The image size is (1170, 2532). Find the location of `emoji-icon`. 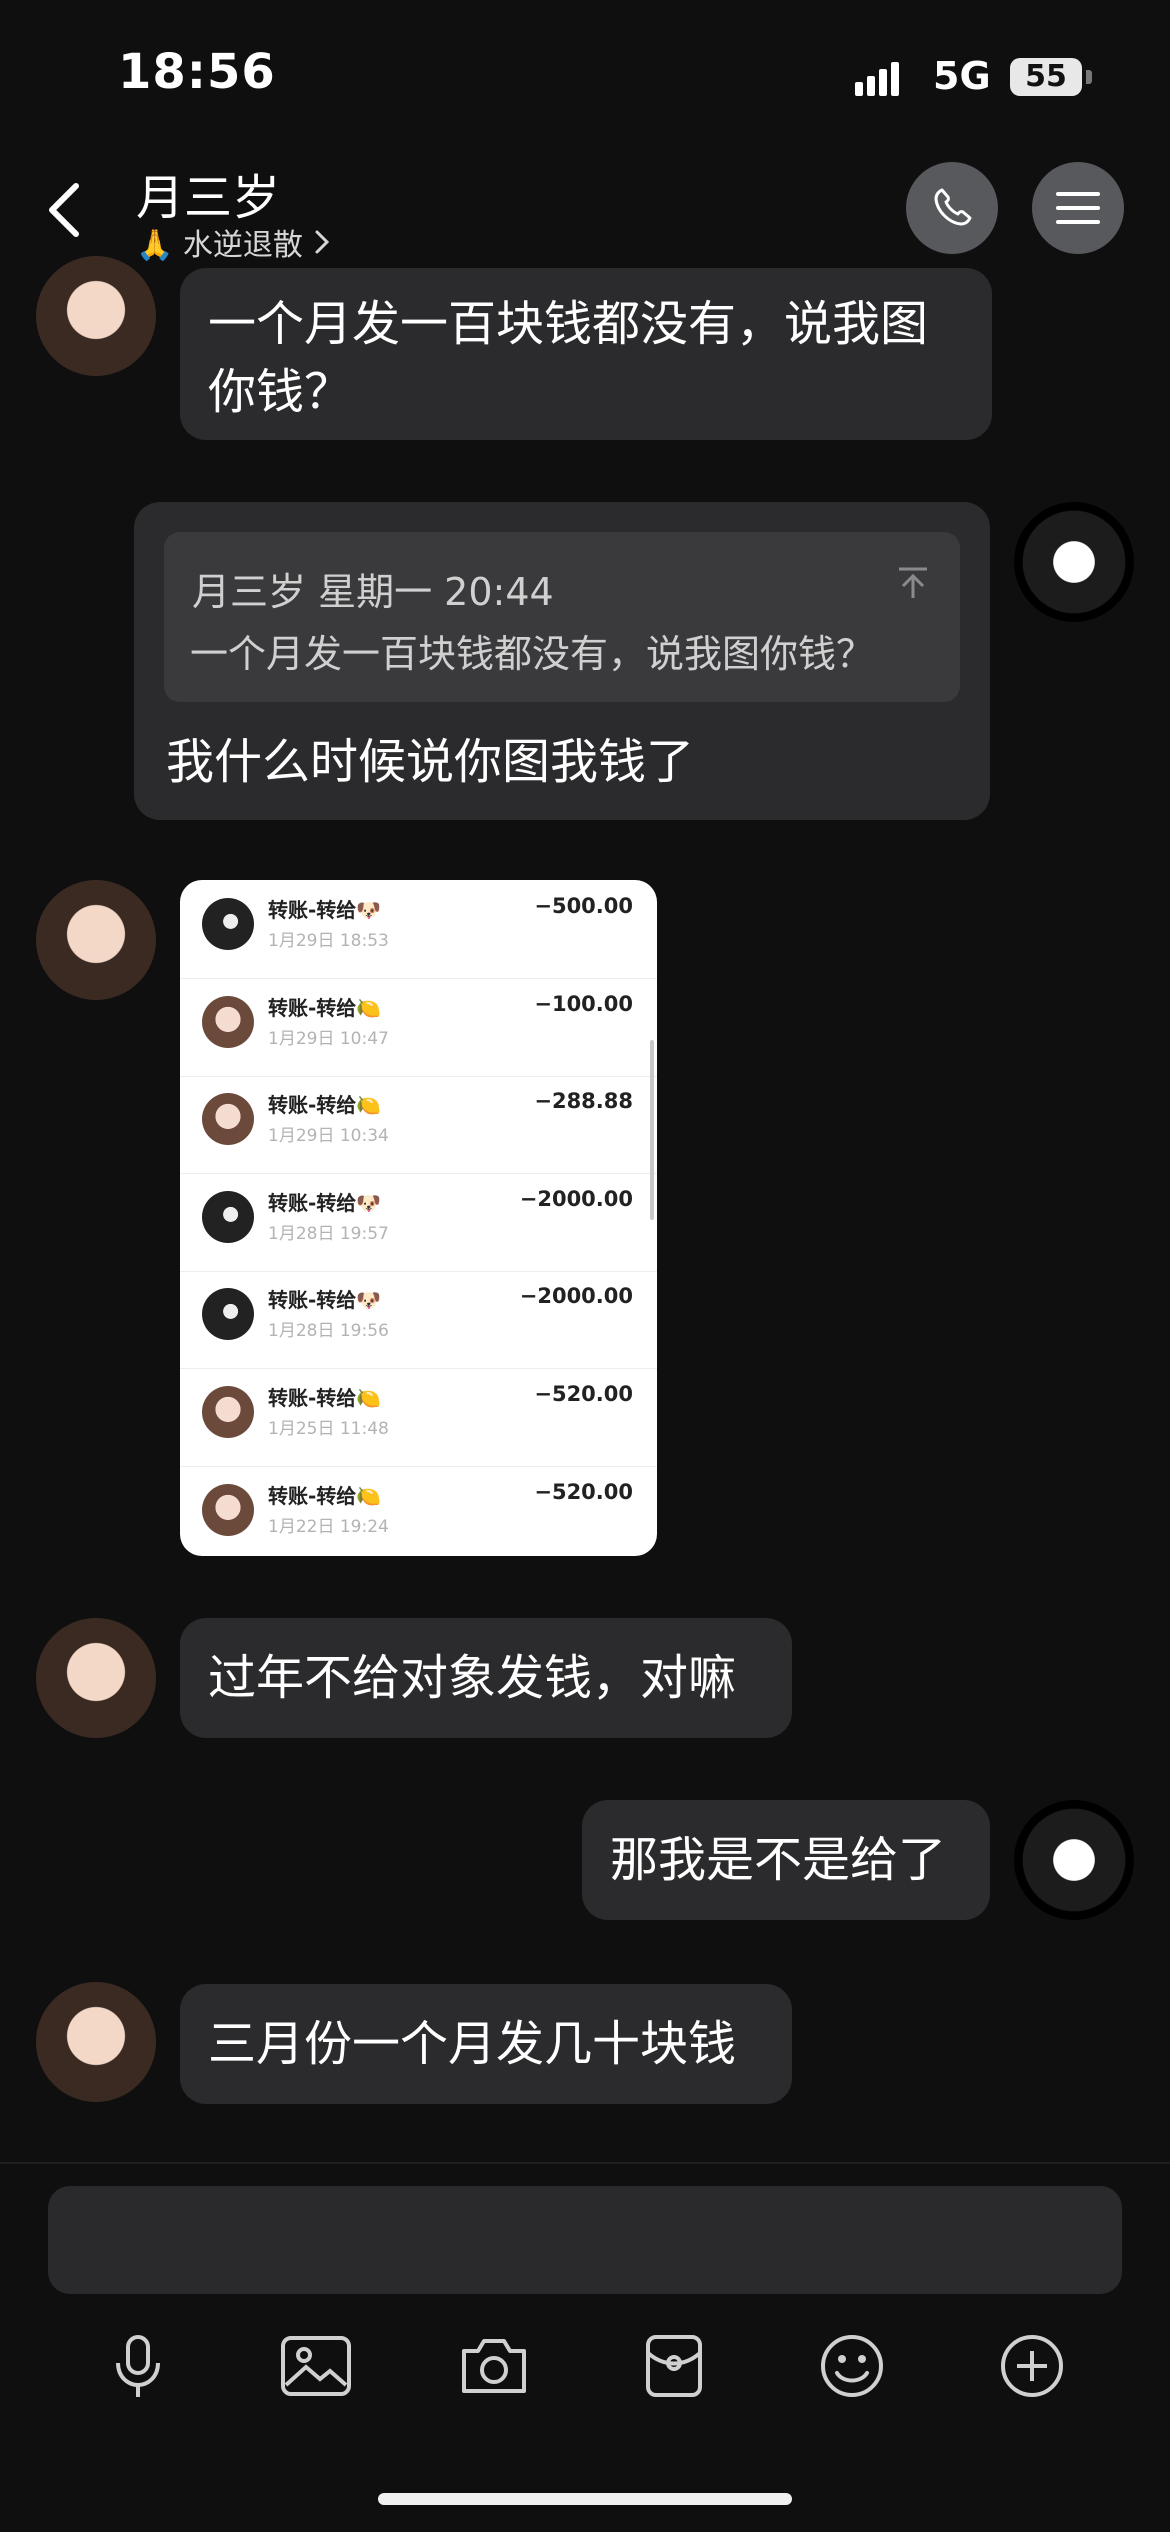

emoji-icon is located at coordinates (852, 2366).